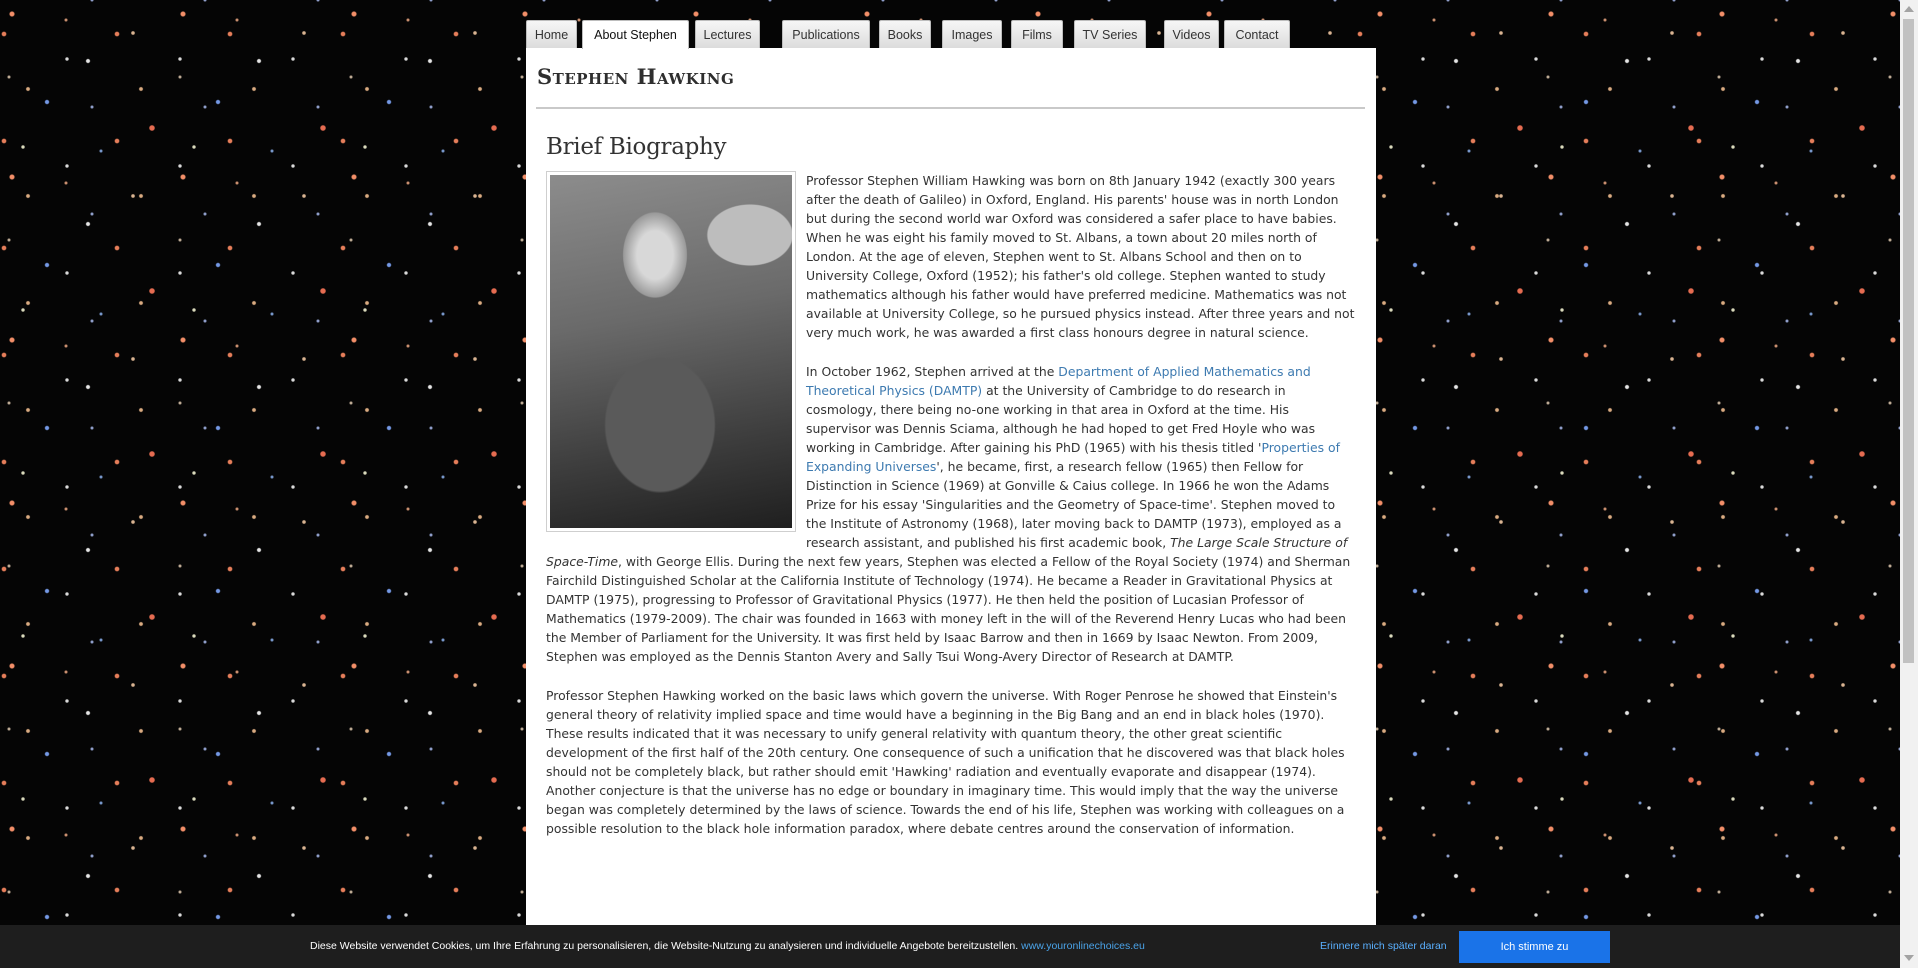  What do you see at coordinates (1037, 34) in the screenshot?
I see `tab-films: Films` at bounding box center [1037, 34].